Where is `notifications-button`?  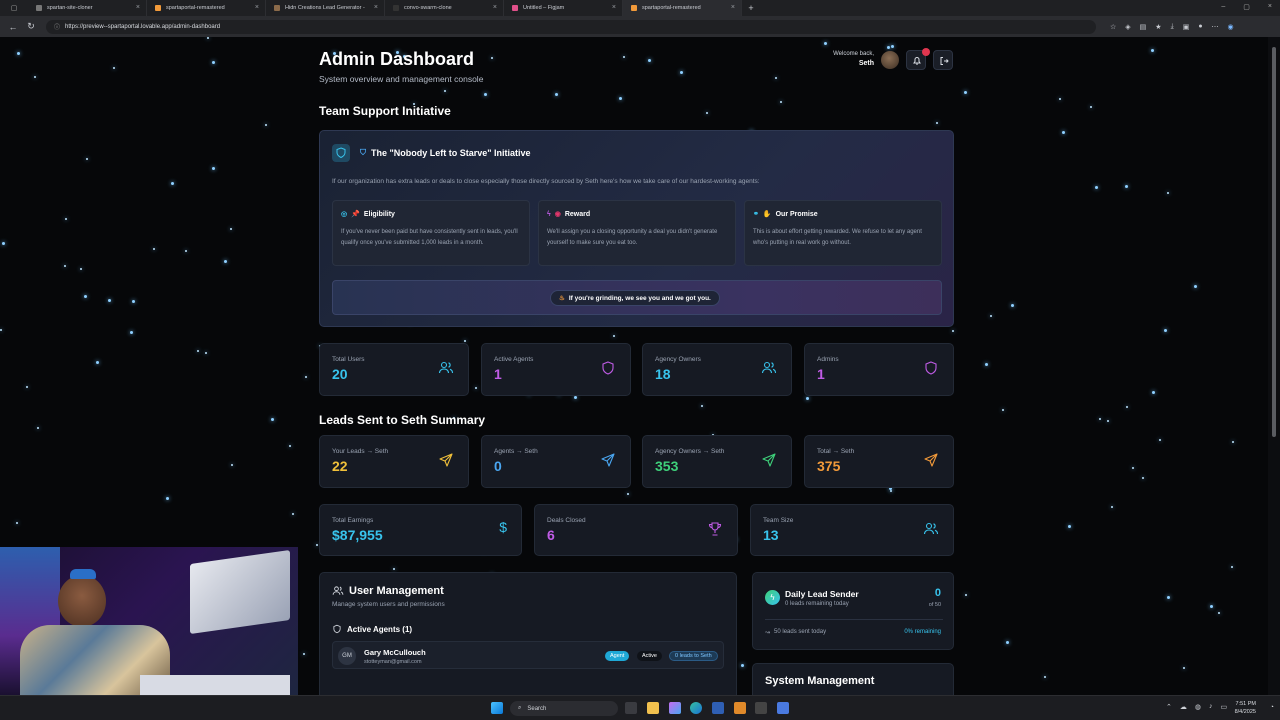
notifications-button is located at coordinates (918, 59).